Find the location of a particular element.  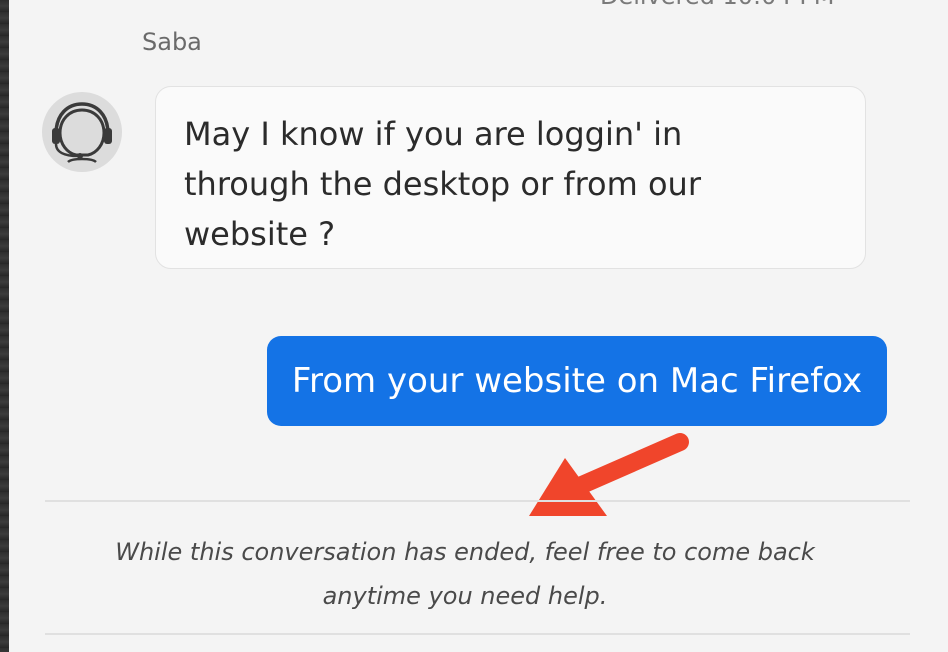

agent-avatar is located at coordinates (82, 132).